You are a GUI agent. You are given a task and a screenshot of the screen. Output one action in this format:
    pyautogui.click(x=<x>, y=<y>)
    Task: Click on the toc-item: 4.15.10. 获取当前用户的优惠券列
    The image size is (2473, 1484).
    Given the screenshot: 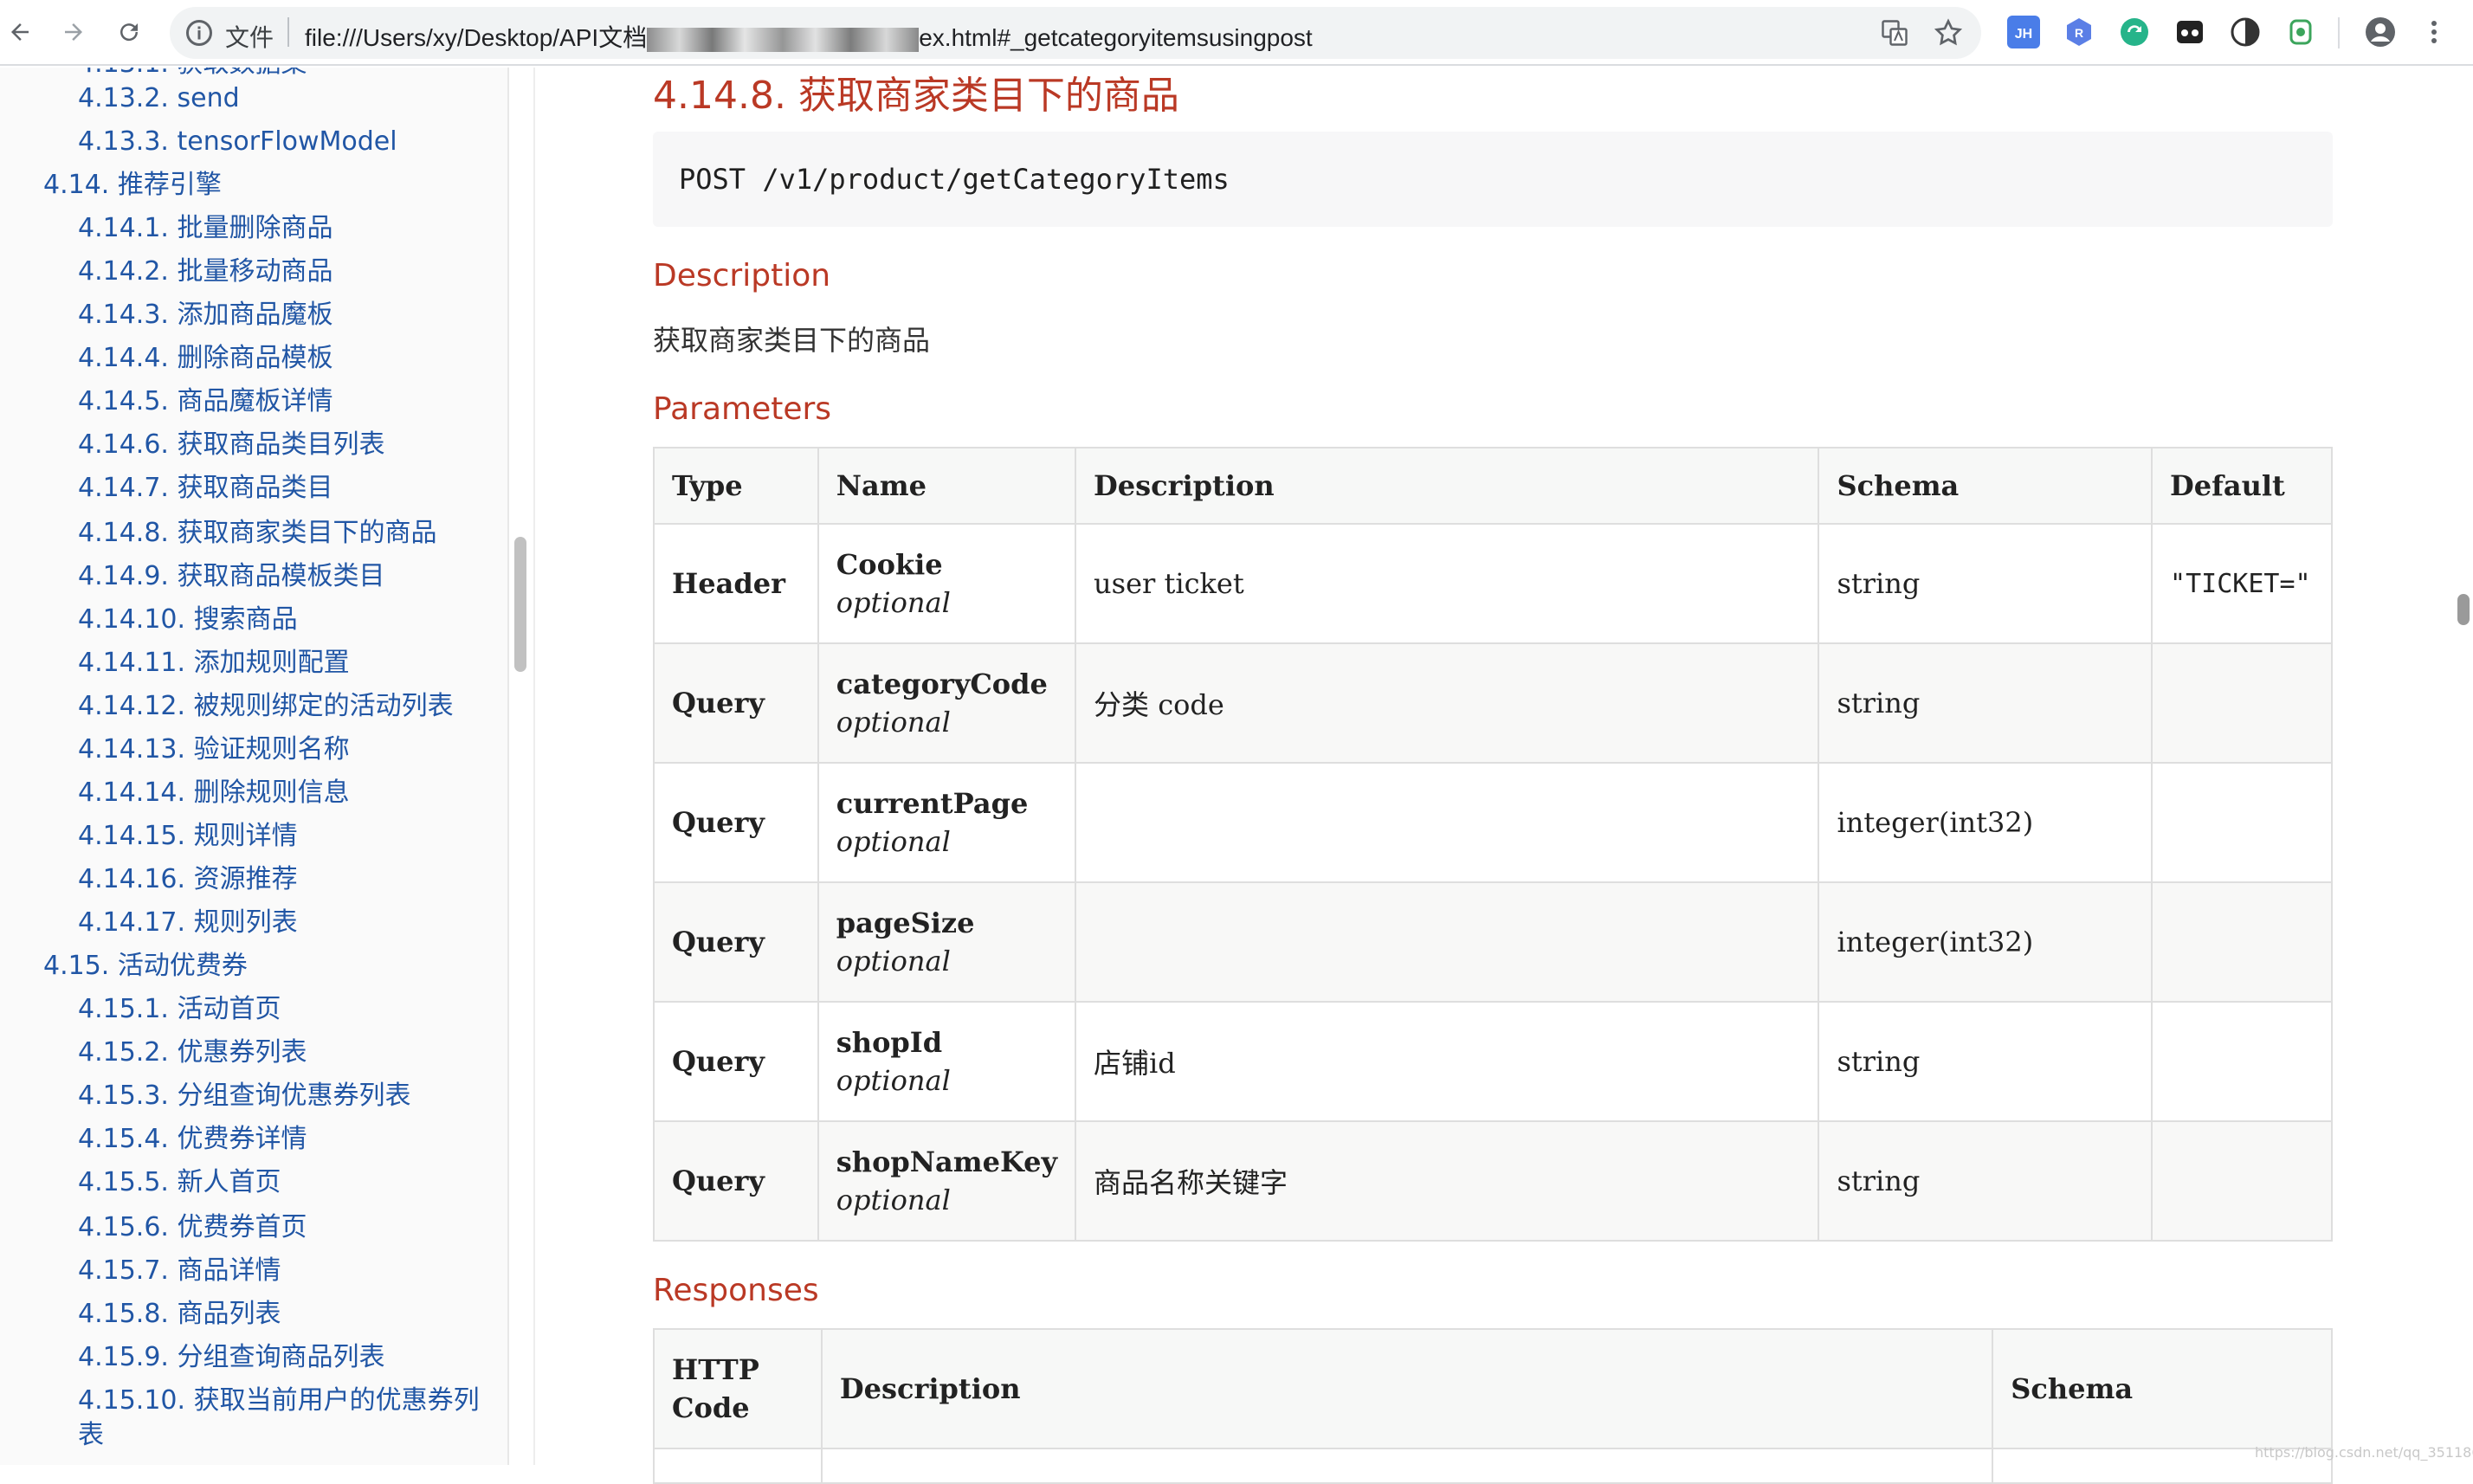 What is the action you would take?
    pyautogui.click(x=279, y=1401)
    